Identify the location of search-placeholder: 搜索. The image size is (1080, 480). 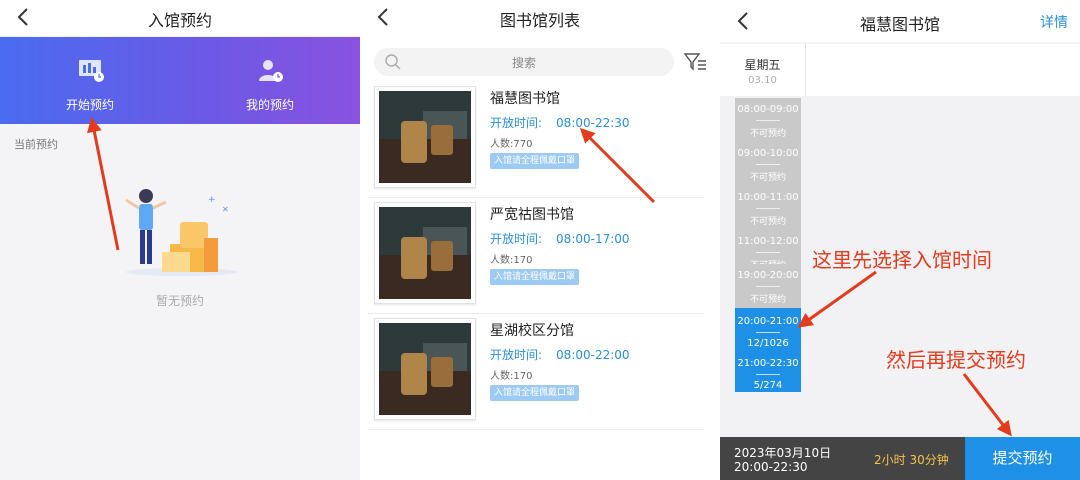
(523, 63).